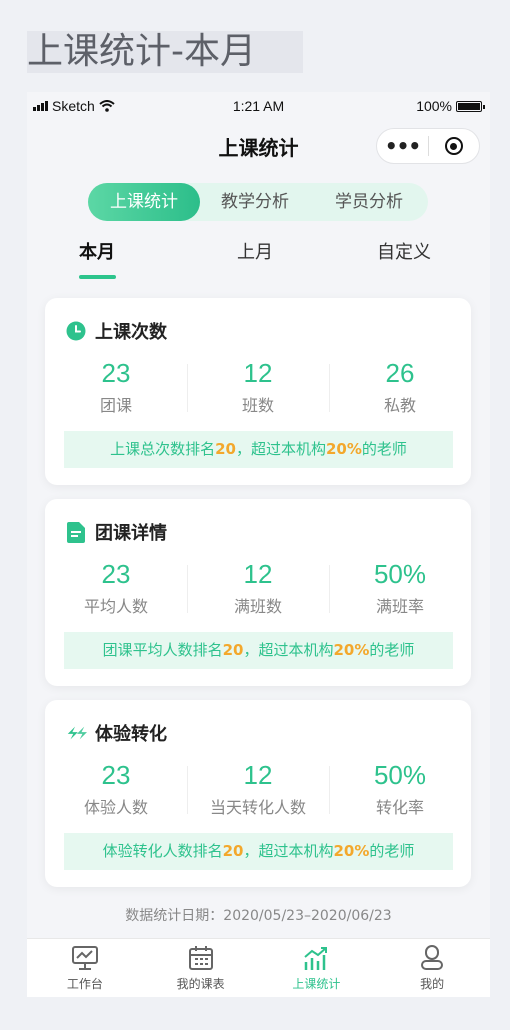 The width and height of the screenshot is (510, 1030). Describe the element at coordinates (97, 251) in the screenshot. I see `tab-this-month: 本月` at that location.